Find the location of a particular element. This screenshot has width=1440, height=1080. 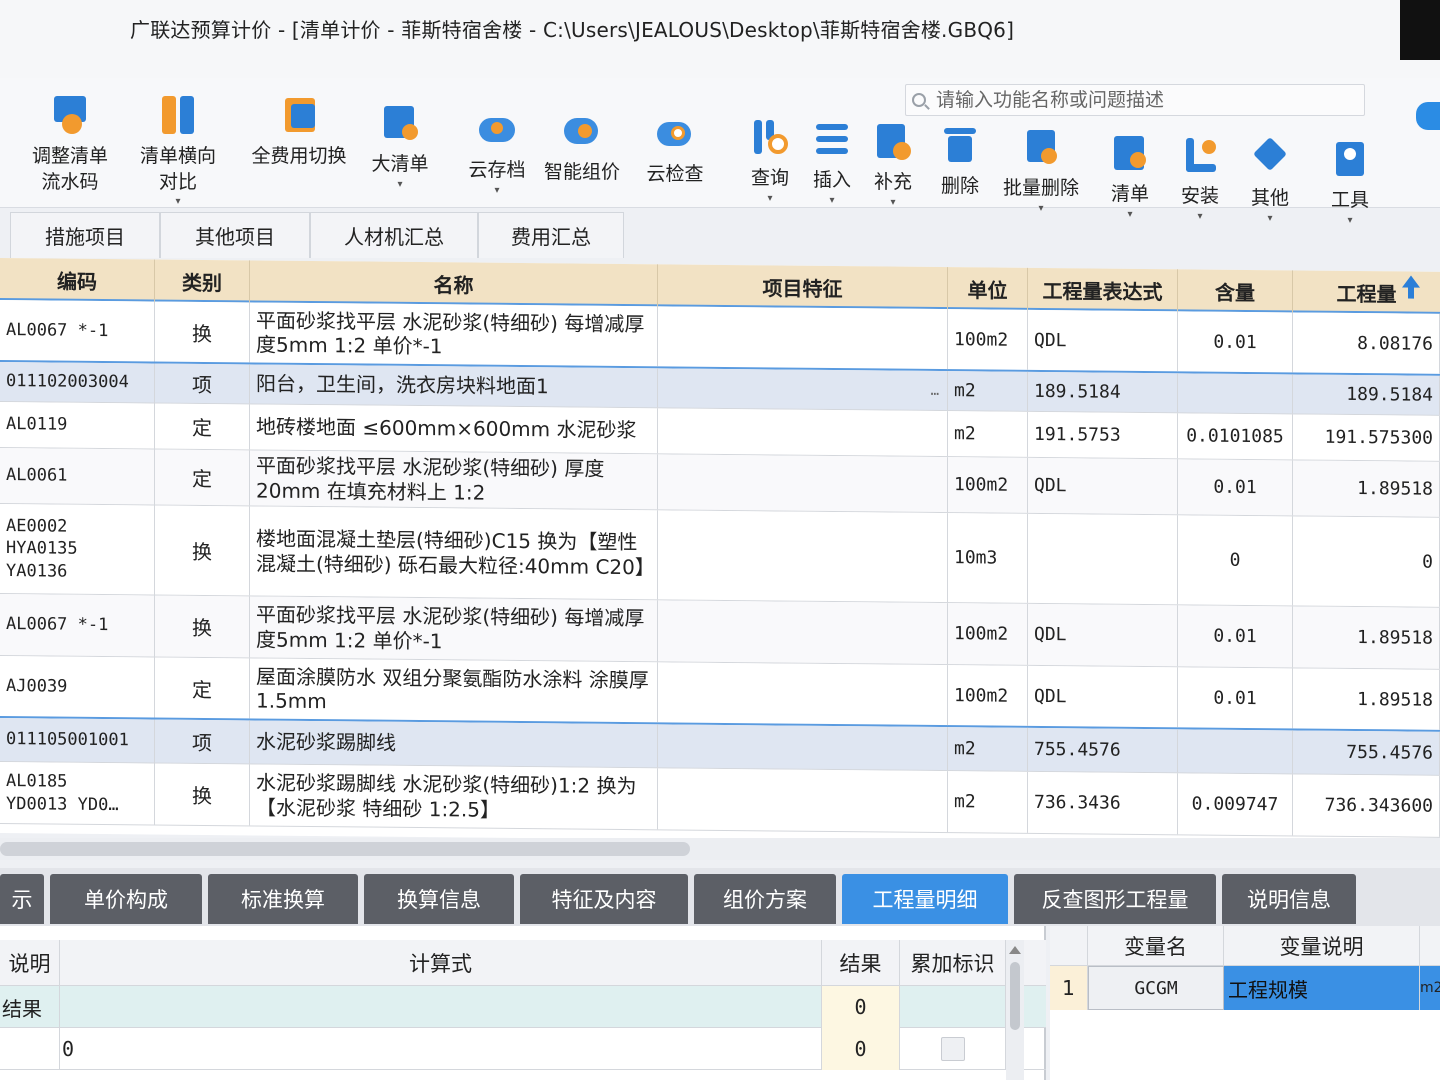

tools-icon is located at coordinates (1350, 160).